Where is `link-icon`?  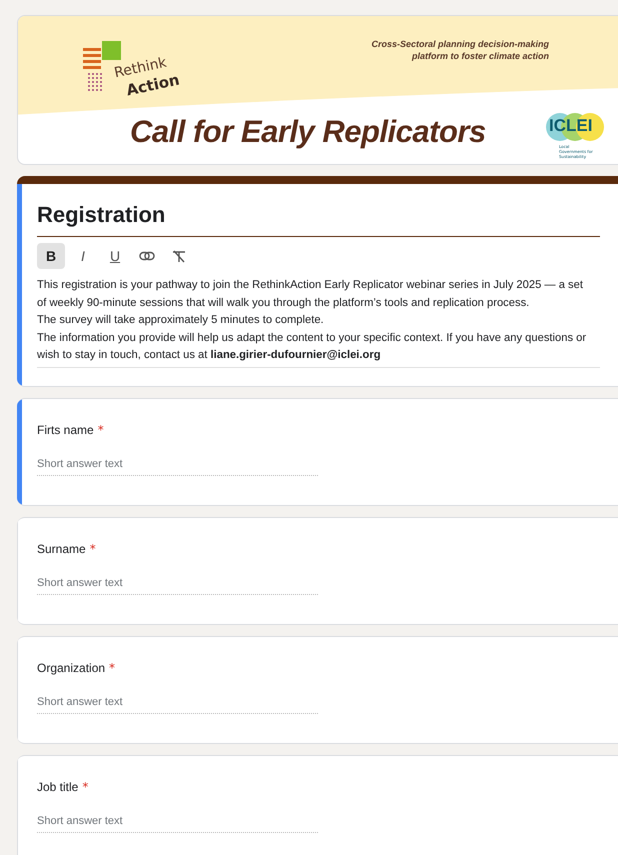
link-icon is located at coordinates (147, 256).